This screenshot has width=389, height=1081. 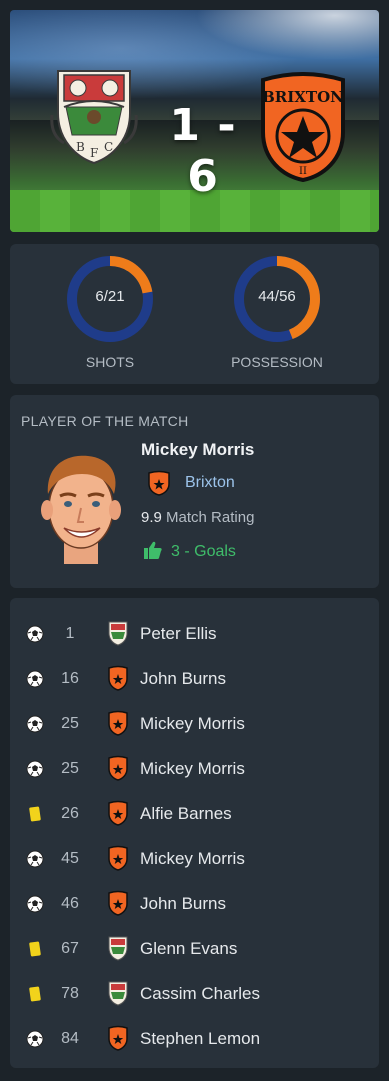 What do you see at coordinates (110, 296) in the screenshot?
I see `shots-value: 6/21` at bounding box center [110, 296].